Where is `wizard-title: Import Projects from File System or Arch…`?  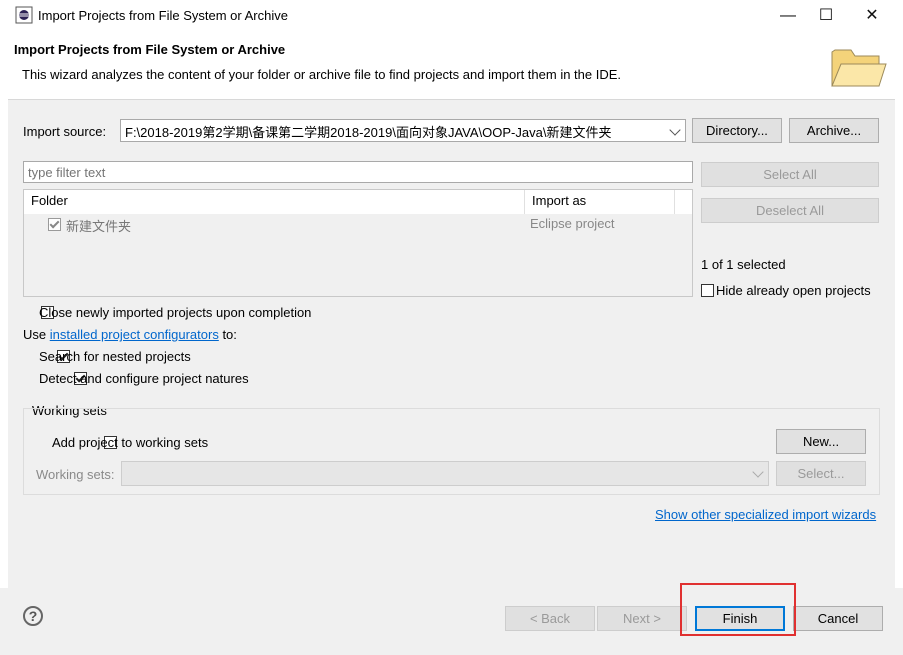 wizard-title: Import Projects from File System or Arch… is located at coordinates (150, 49).